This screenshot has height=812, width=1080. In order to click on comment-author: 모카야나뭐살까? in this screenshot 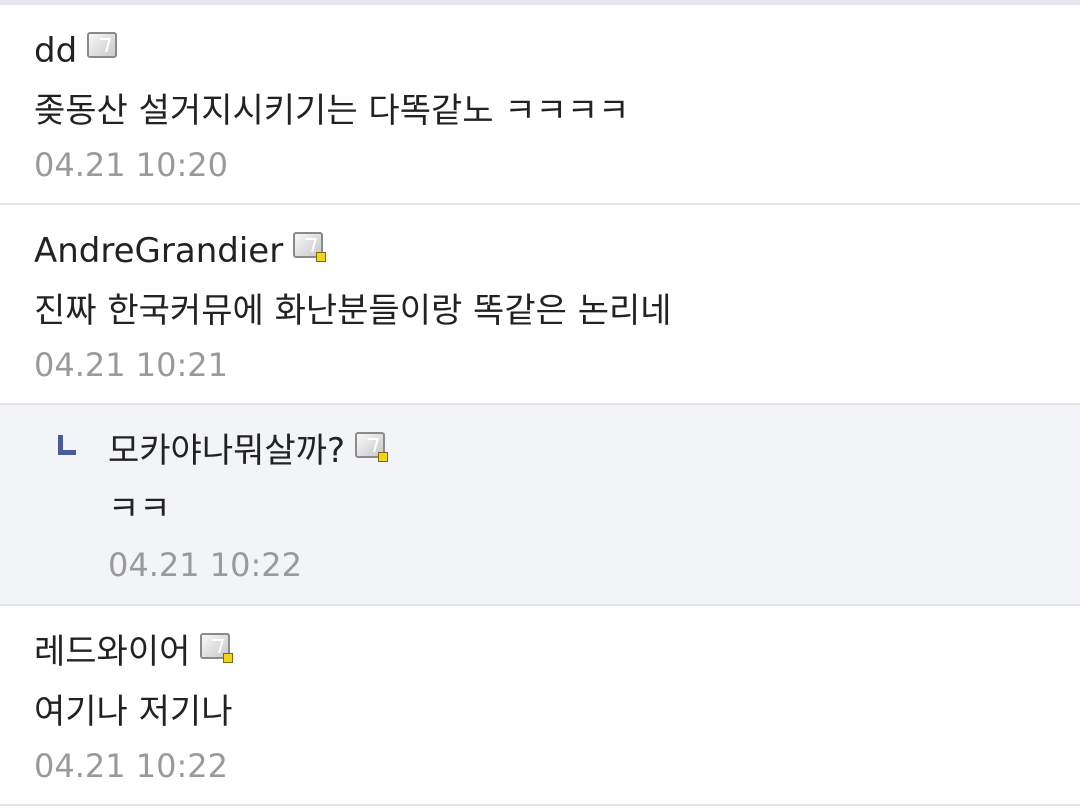, I will do `click(226, 451)`.